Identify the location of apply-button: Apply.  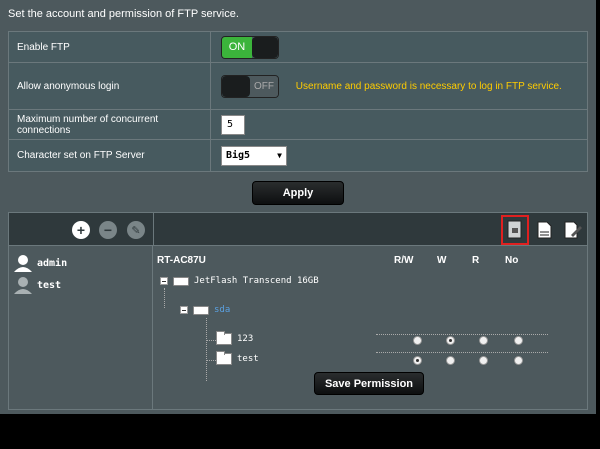
(298, 193).